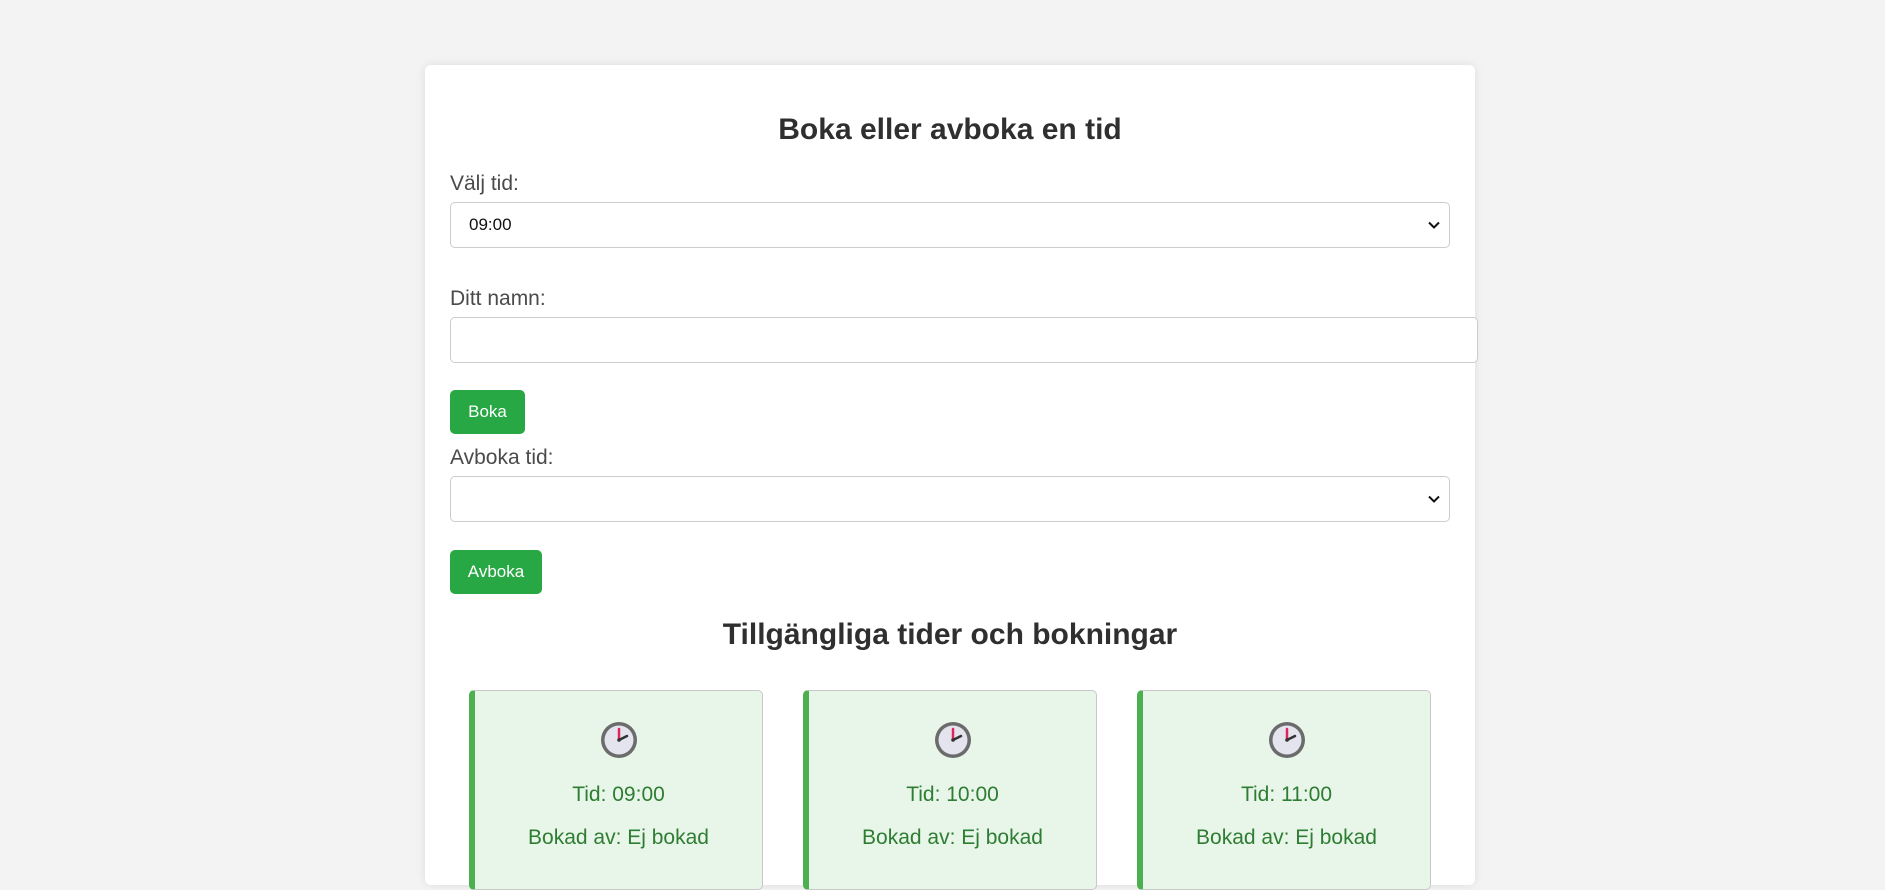  I want to click on slot-card: Tid: 11:00 Bokad av: Ej bokad, so click(1284, 790).